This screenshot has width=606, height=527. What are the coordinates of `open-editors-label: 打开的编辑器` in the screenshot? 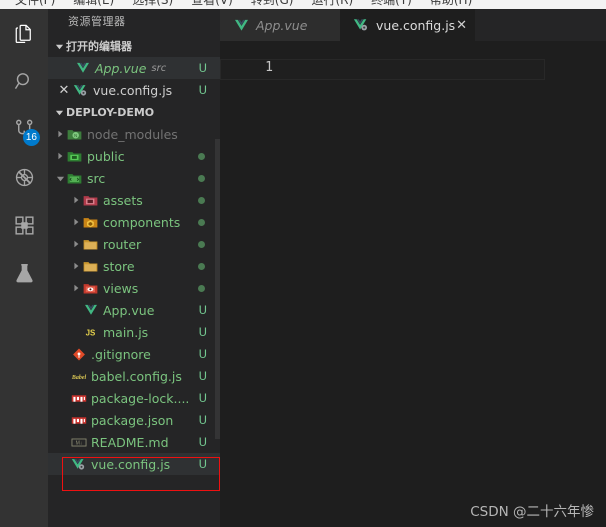 It's located at (99, 46).